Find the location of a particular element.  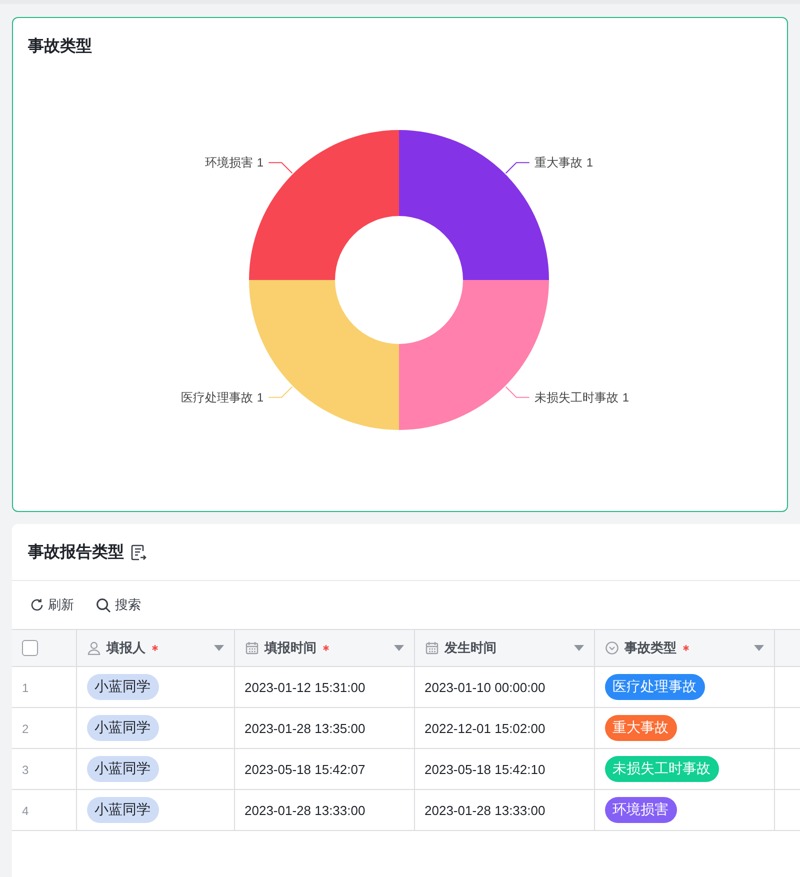

chart-label: 环境损害 is located at coordinates (228, 163).